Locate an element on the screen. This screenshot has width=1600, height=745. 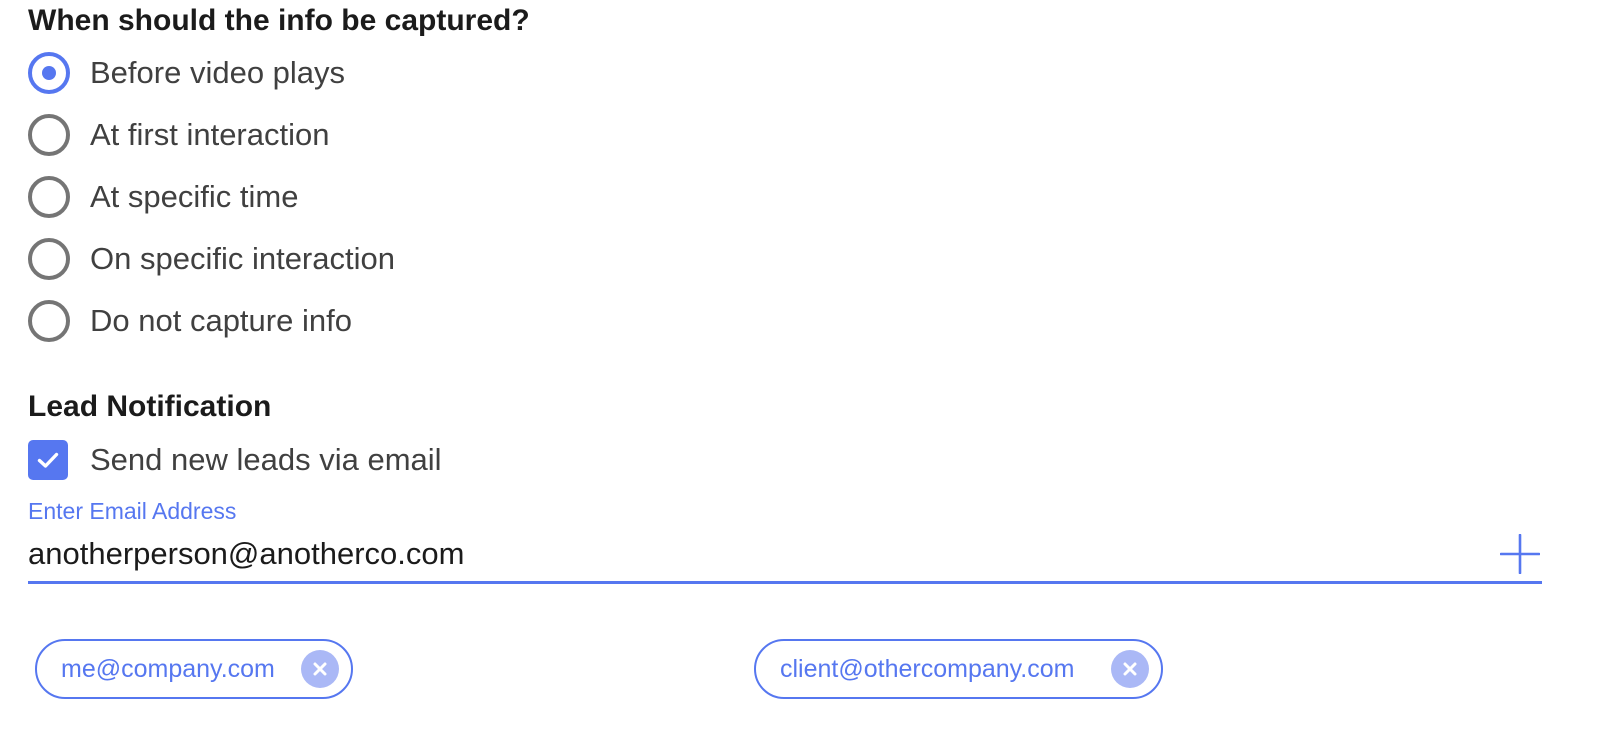
radio-button-specific-time is located at coordinates (49, 197).